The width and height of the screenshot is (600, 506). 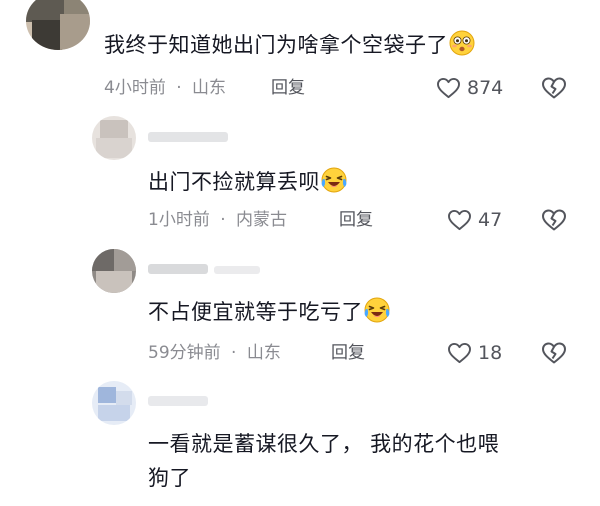 I want to click on comment-text-content: 出门不捡就算丢呗, so click(x=234, y=182).